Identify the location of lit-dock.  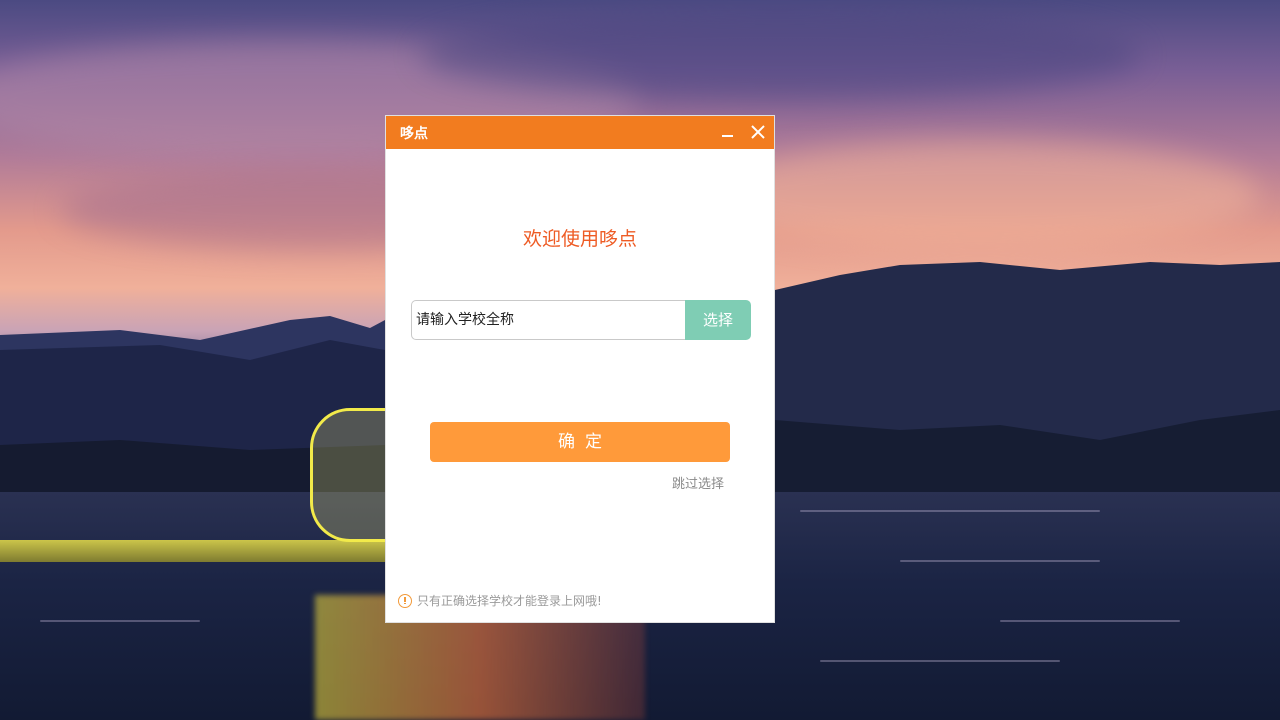
(192, 551).